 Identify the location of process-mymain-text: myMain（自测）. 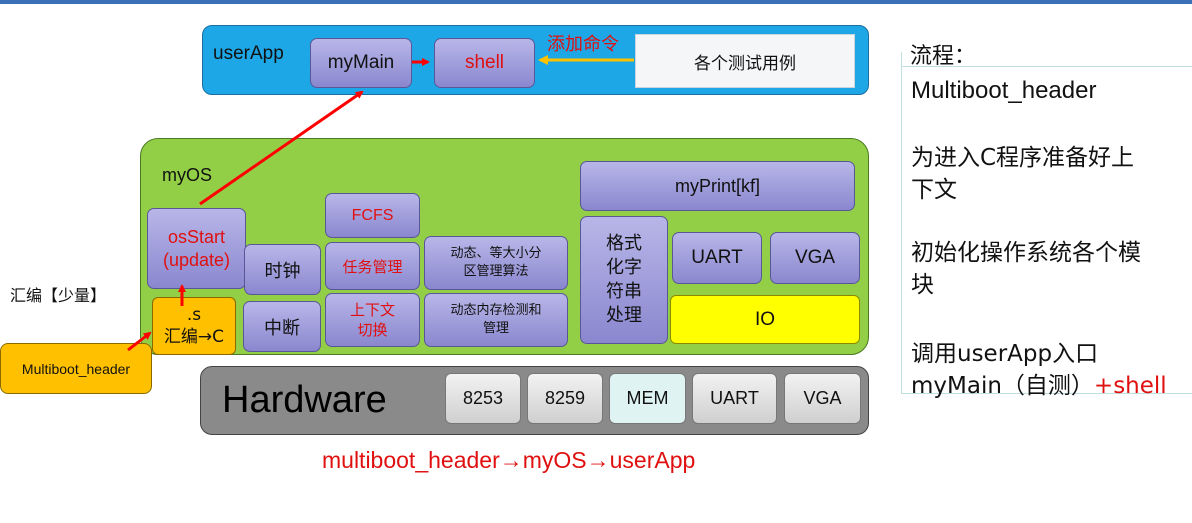
(1002, 386).